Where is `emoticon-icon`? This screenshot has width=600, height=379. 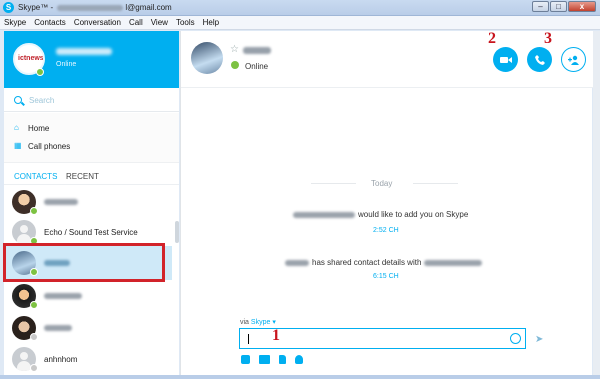 emoticon-icon is located at coordinates (515, 338).